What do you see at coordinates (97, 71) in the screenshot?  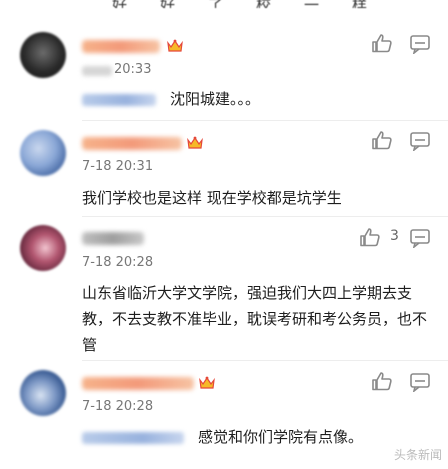 I see `time-prefix-blurred` at bounding box center [97, 71].